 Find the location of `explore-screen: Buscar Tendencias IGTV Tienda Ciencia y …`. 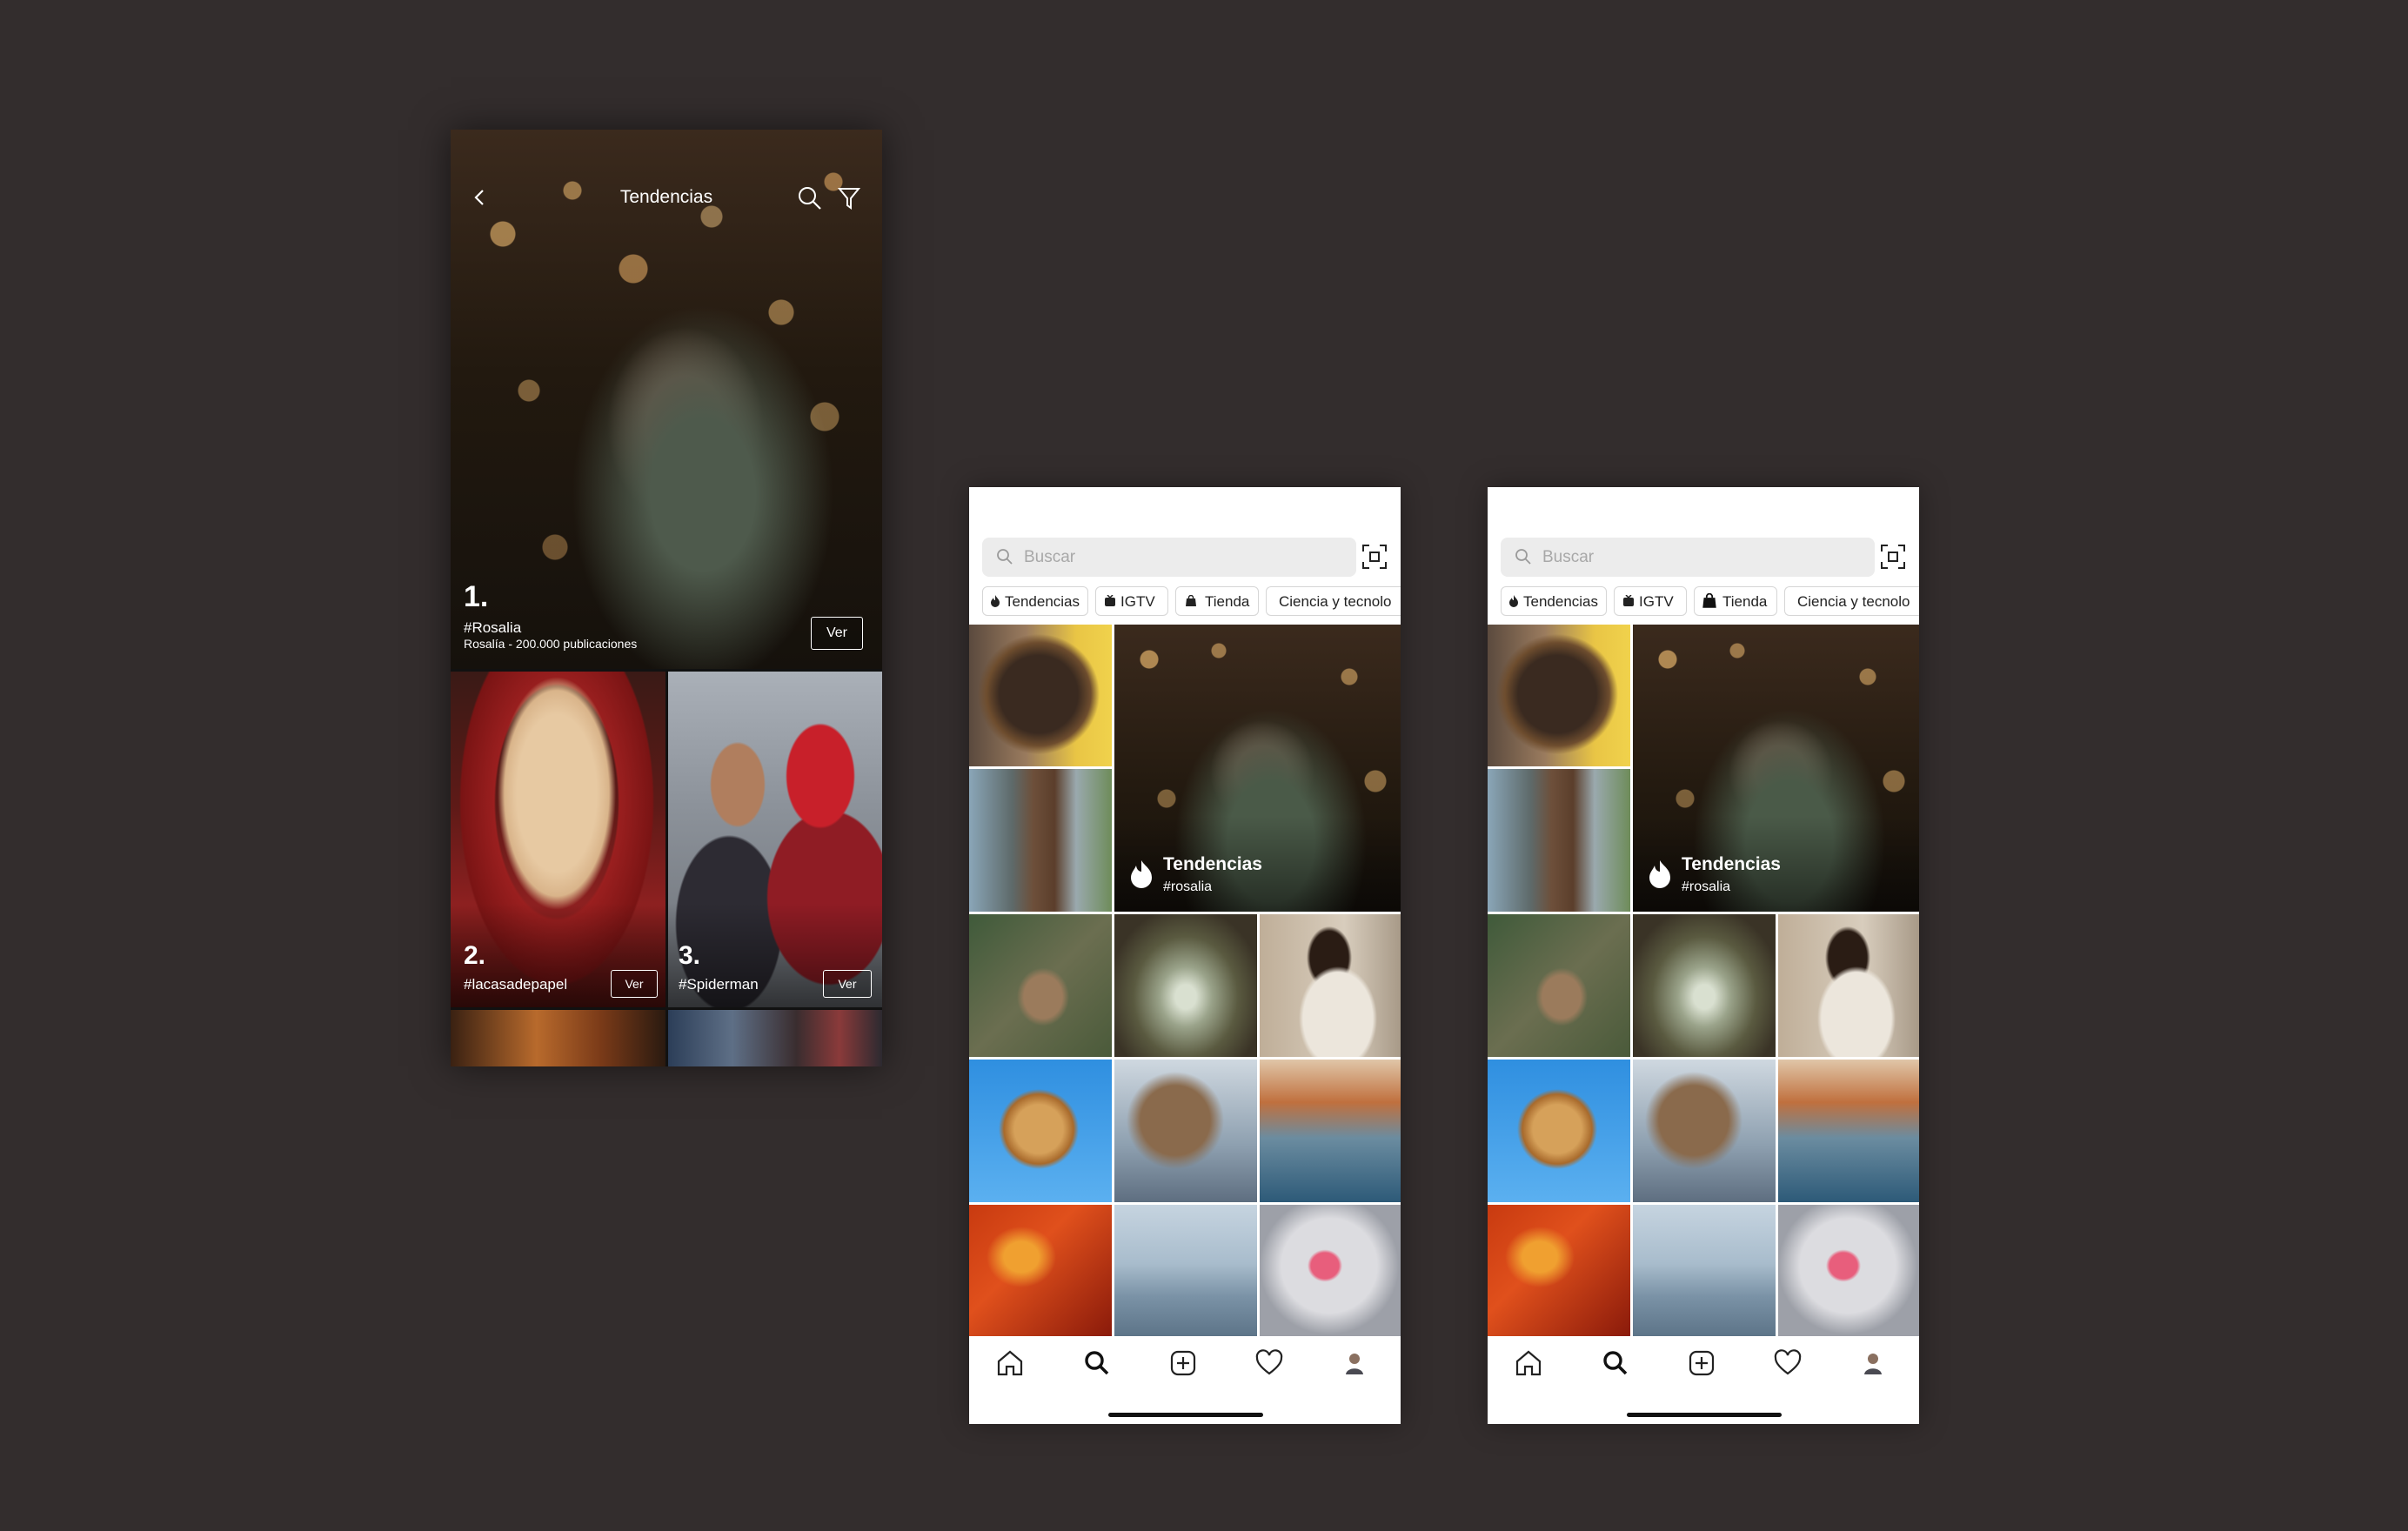

explore-screen: Buscar Tendencias IGTV Tienda Ciencia y … is located at coordinates (1185, 955).